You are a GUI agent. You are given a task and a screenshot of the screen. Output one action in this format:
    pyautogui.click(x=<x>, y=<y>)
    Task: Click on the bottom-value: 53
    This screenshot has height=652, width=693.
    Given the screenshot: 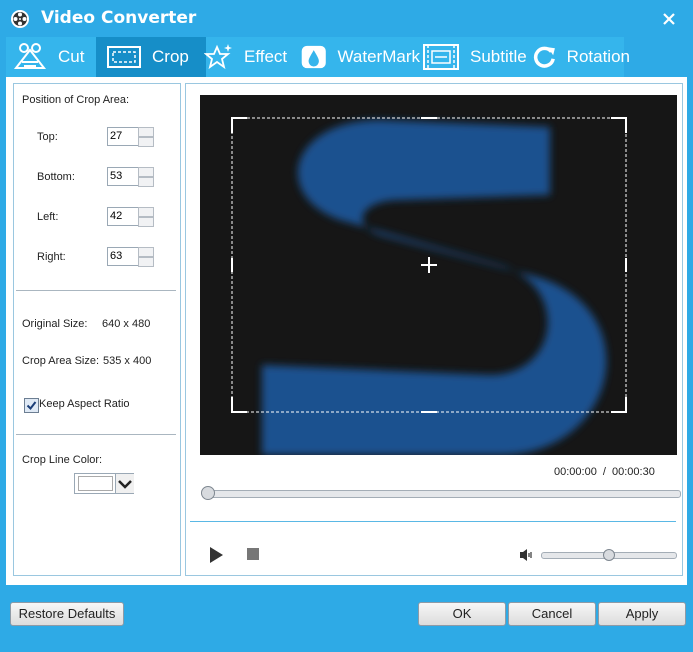 What is the action you would take?
    pyautogui.click(x=123, y=176)
    